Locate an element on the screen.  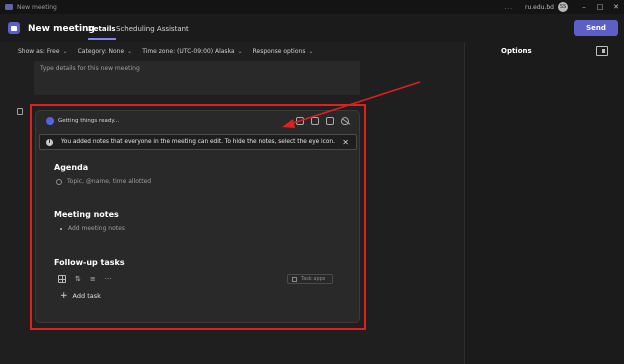
component-icon is located at coordinates (300, 121).